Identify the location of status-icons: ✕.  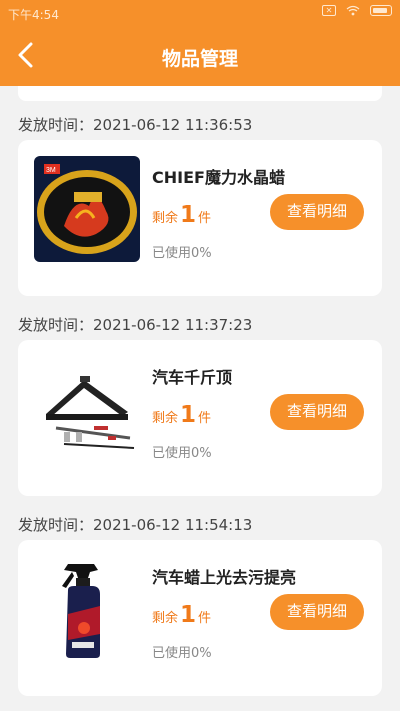
(357, 10).